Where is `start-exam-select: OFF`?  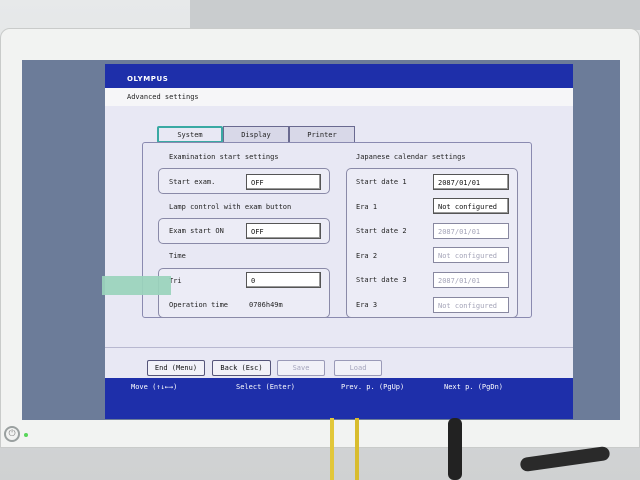 start-exam-select: OFF is located at coordinates (283, 182).